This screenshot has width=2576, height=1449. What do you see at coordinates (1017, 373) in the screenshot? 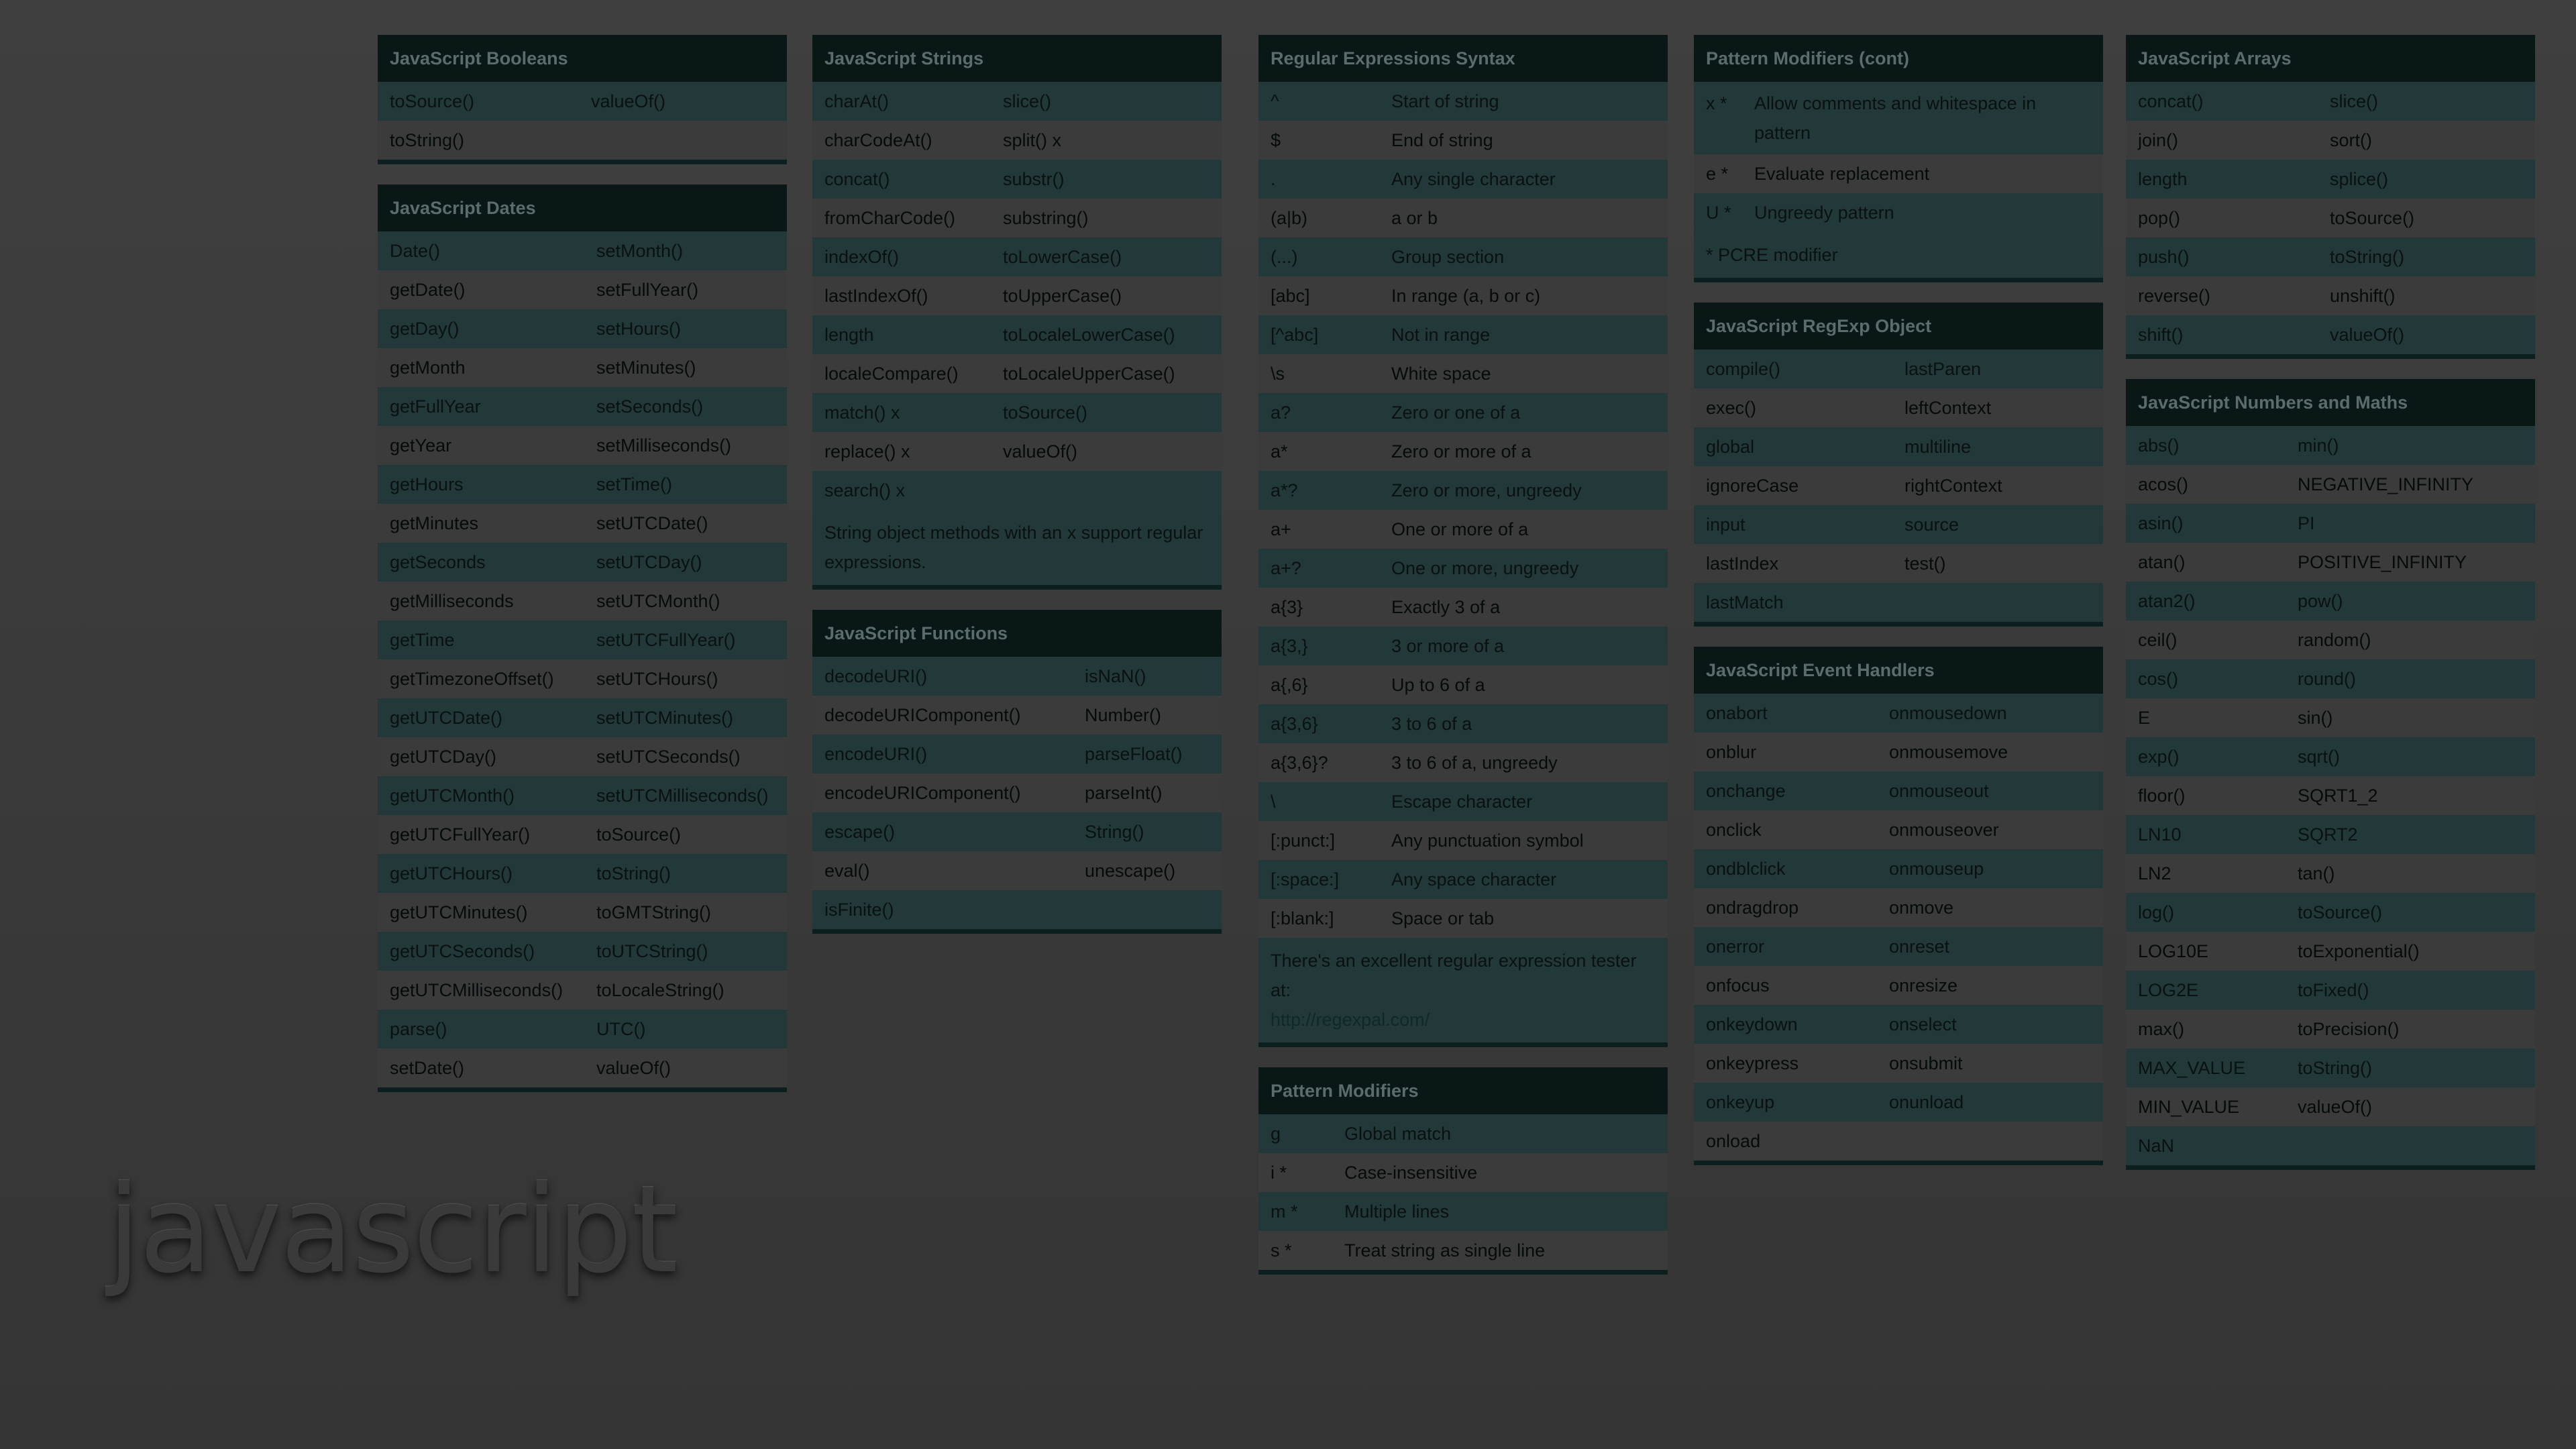
I see `list-item: localeCompare() toLocaleUpperCase()` at bounding box center [1017, 373].